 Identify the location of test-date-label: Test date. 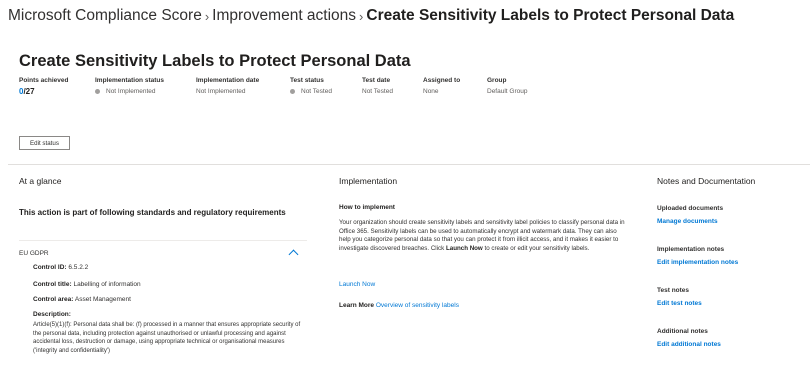
(376, 80).